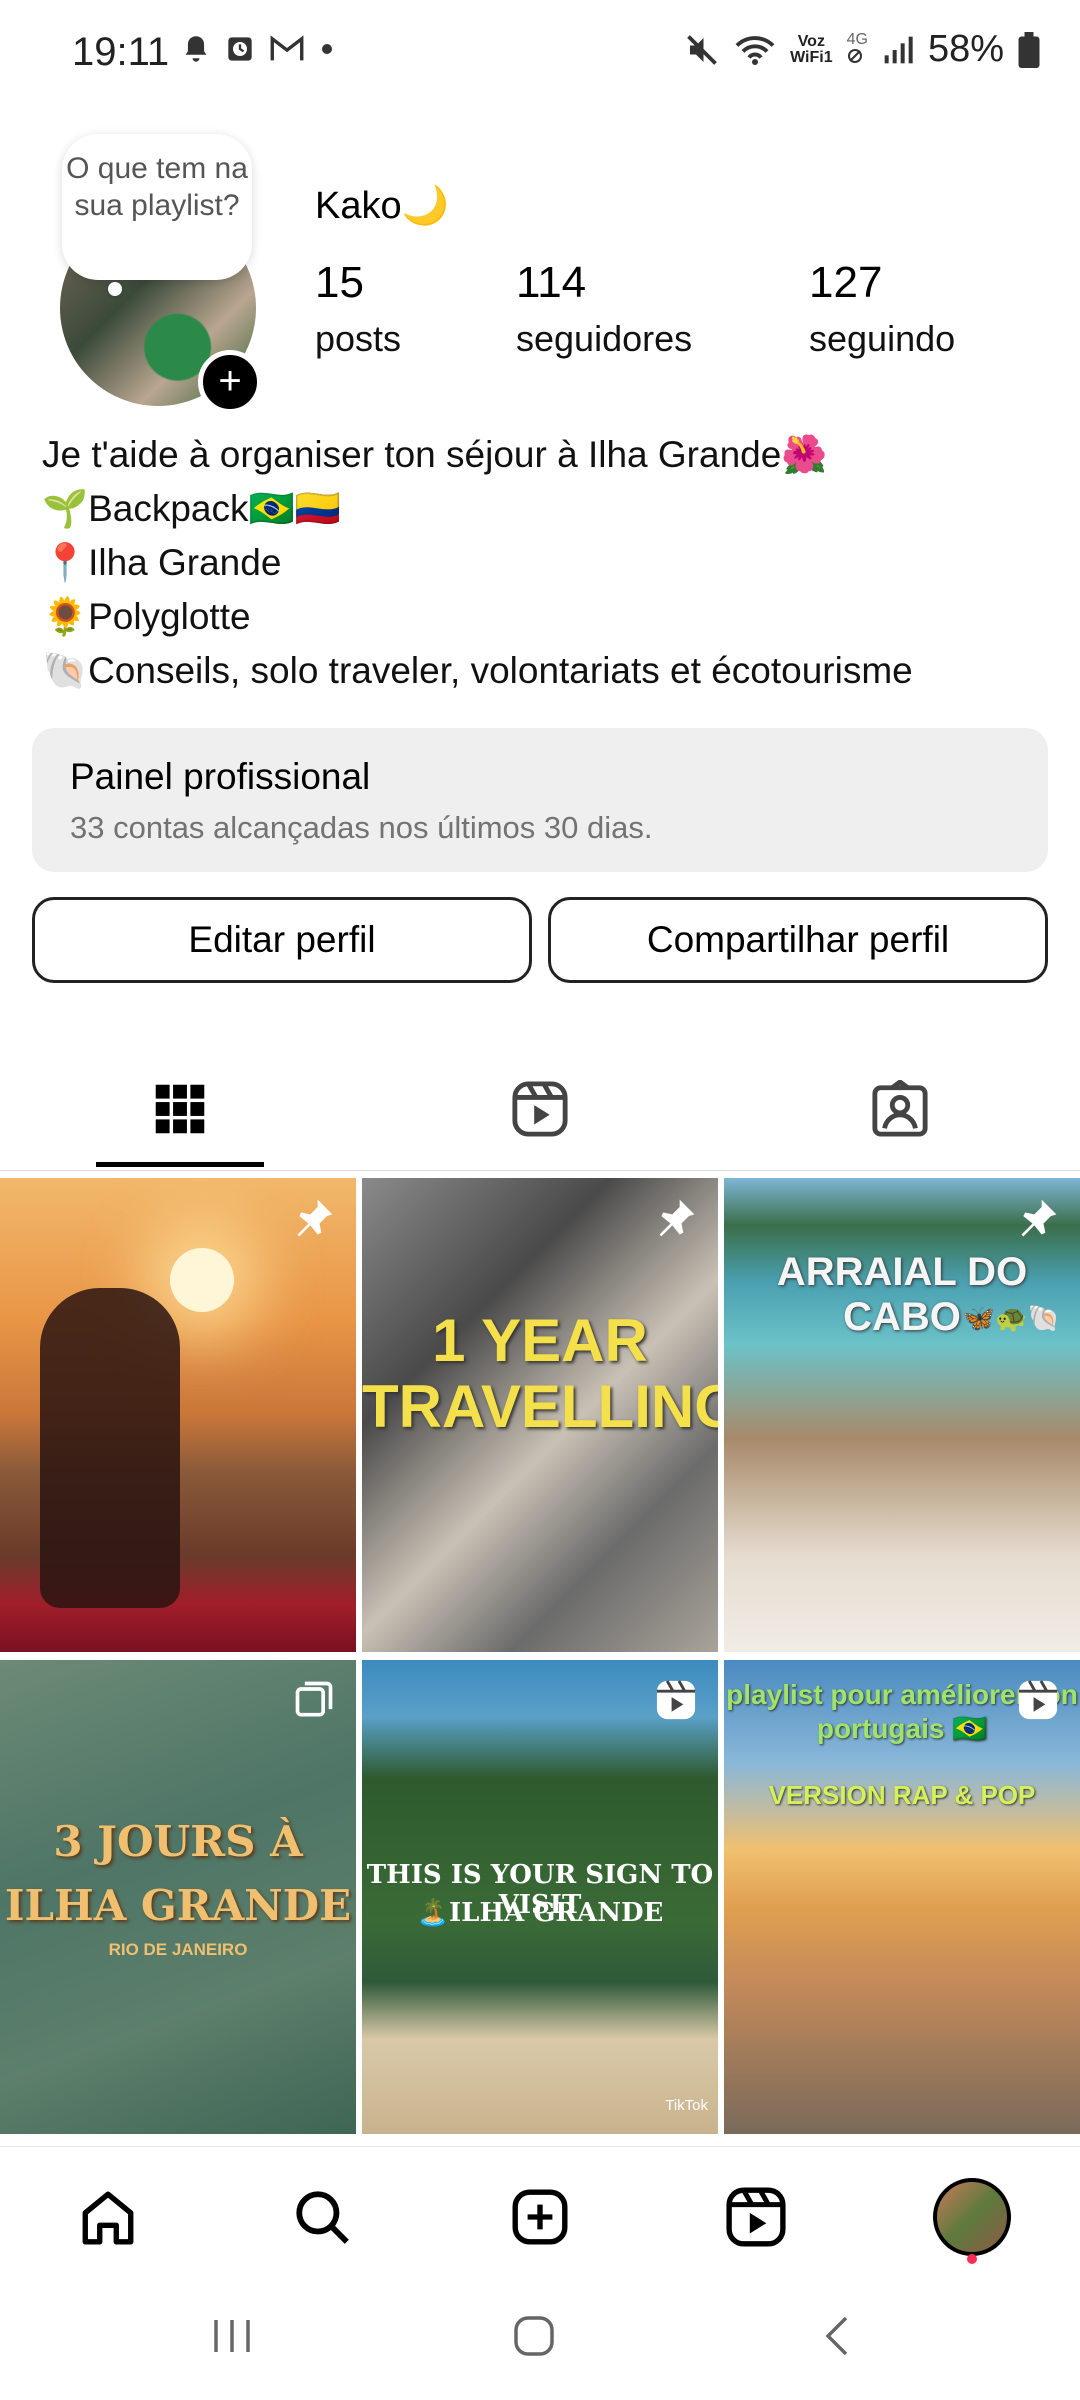 This screenshot has width=1080, height=2400. What do you see at coordinates (382, 206) in the screenshot?
I see `profile-username: Kako🌙` at bounding box center [382, 206].